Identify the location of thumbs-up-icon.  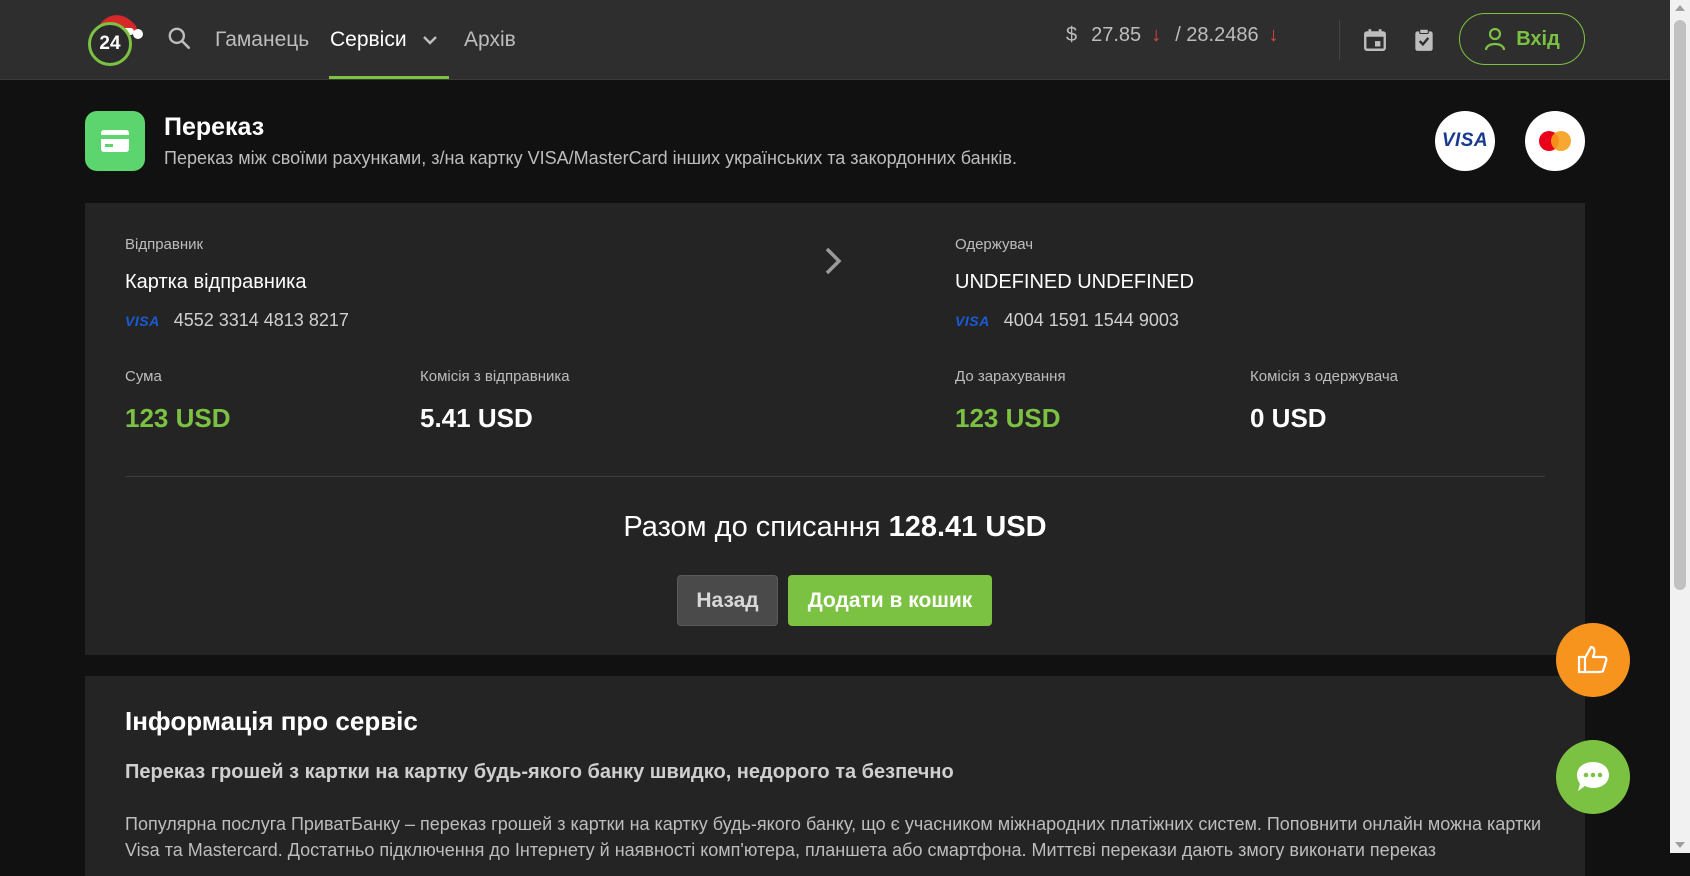
(1593, 660).